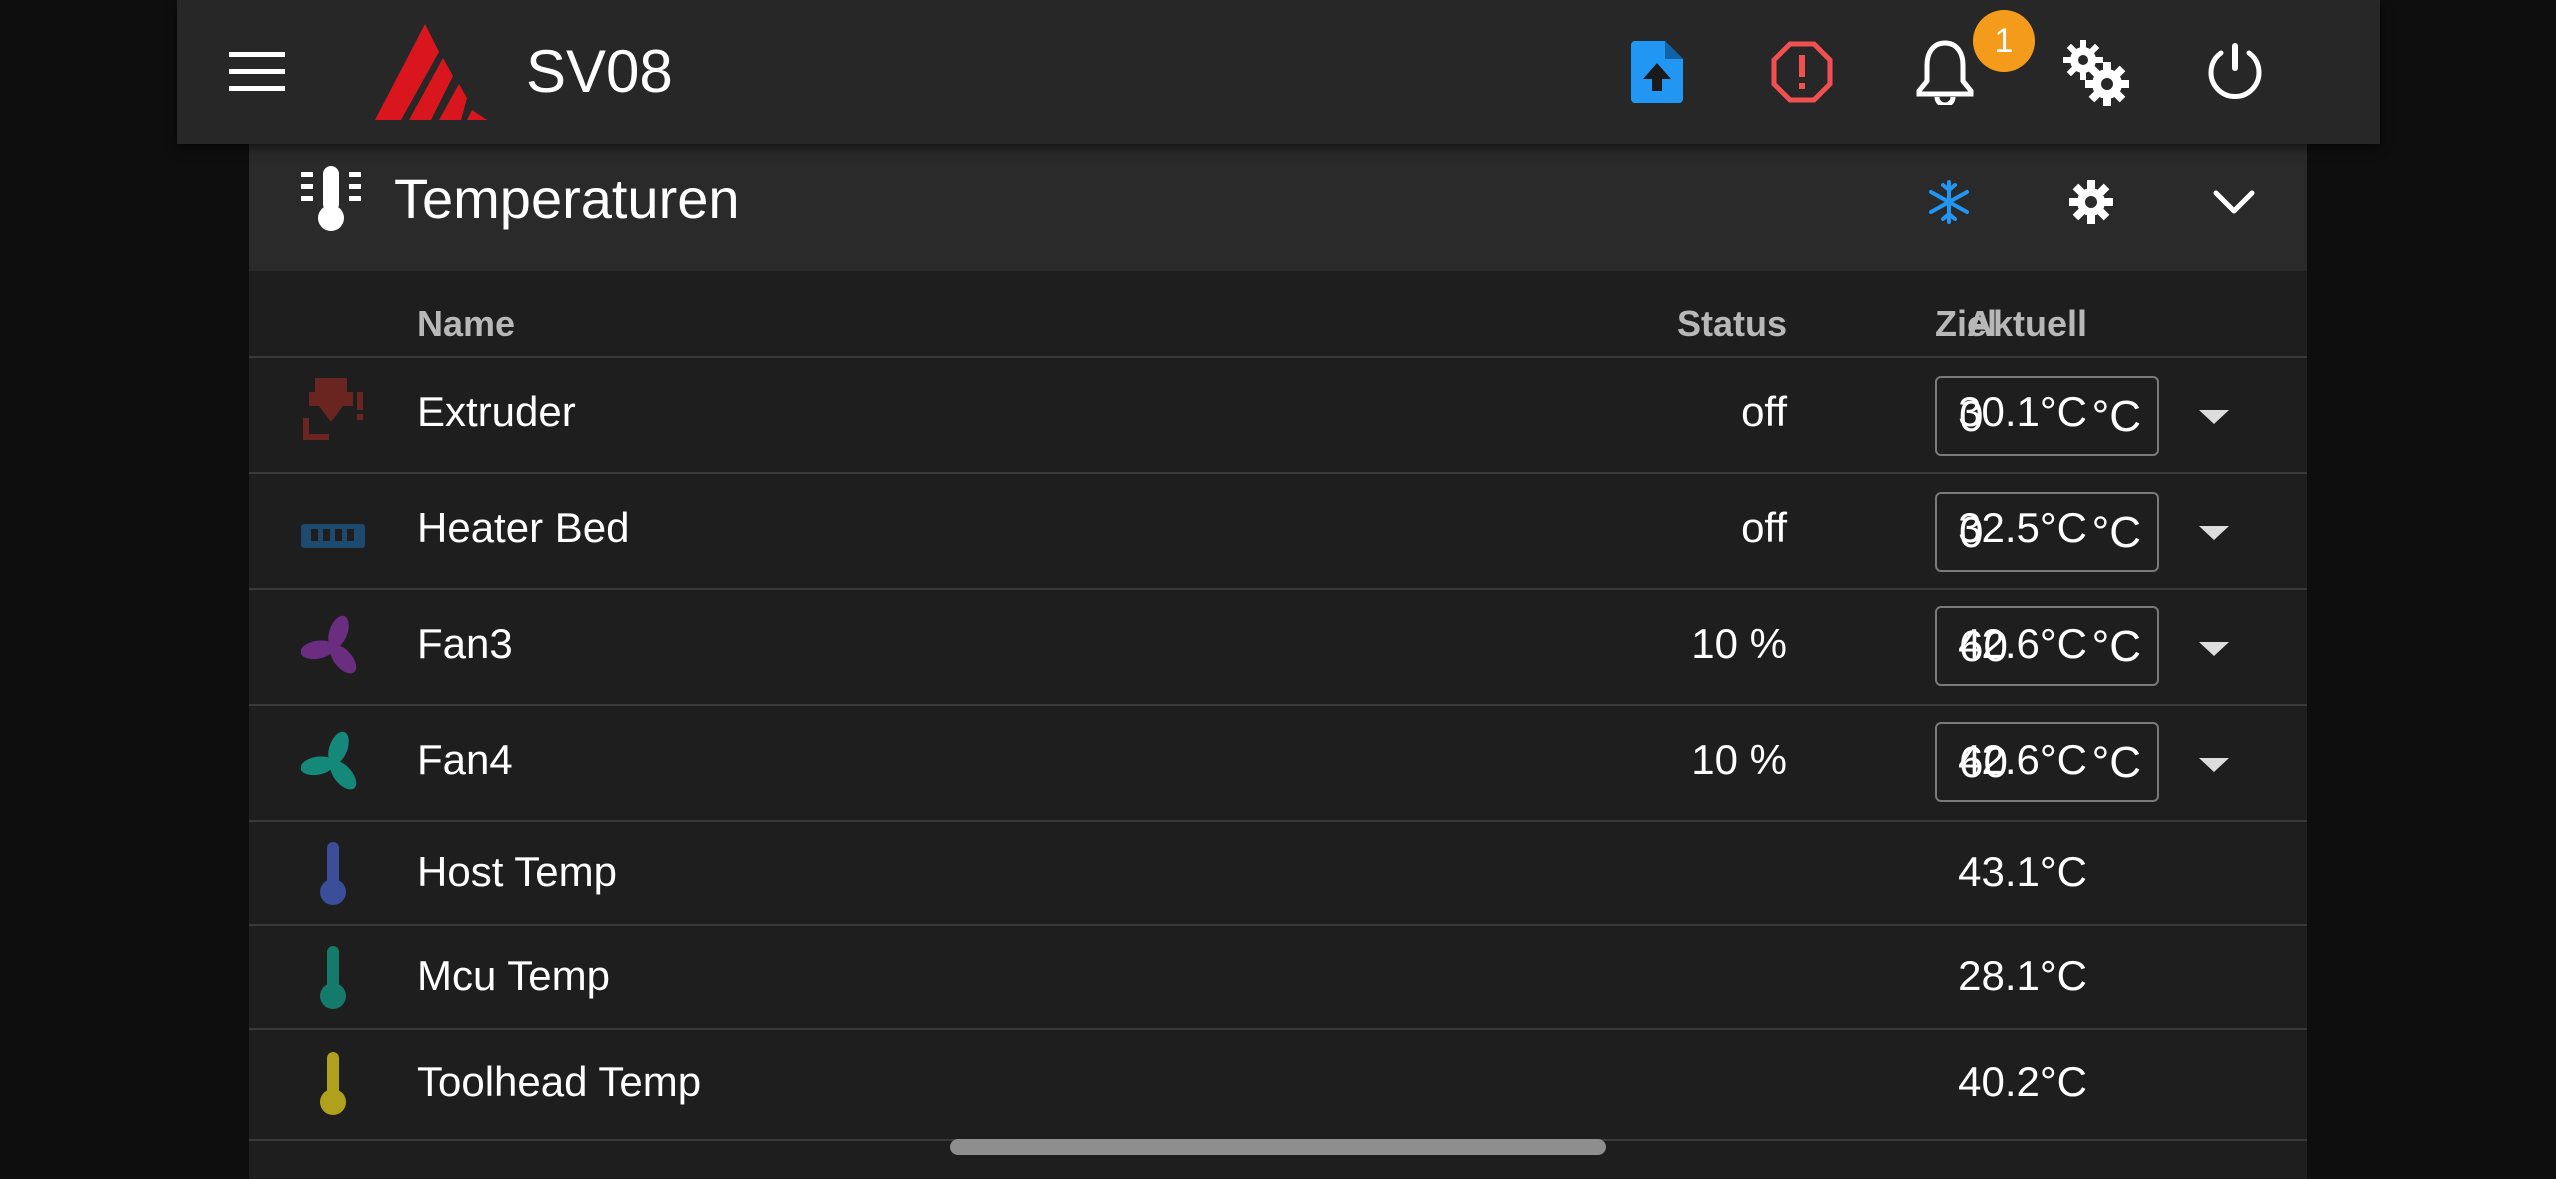 This screenshot has width=2556, height=1179. Describe the element at coordinates (2235, 72) in the screenshot. I see `power-icon` at that location.